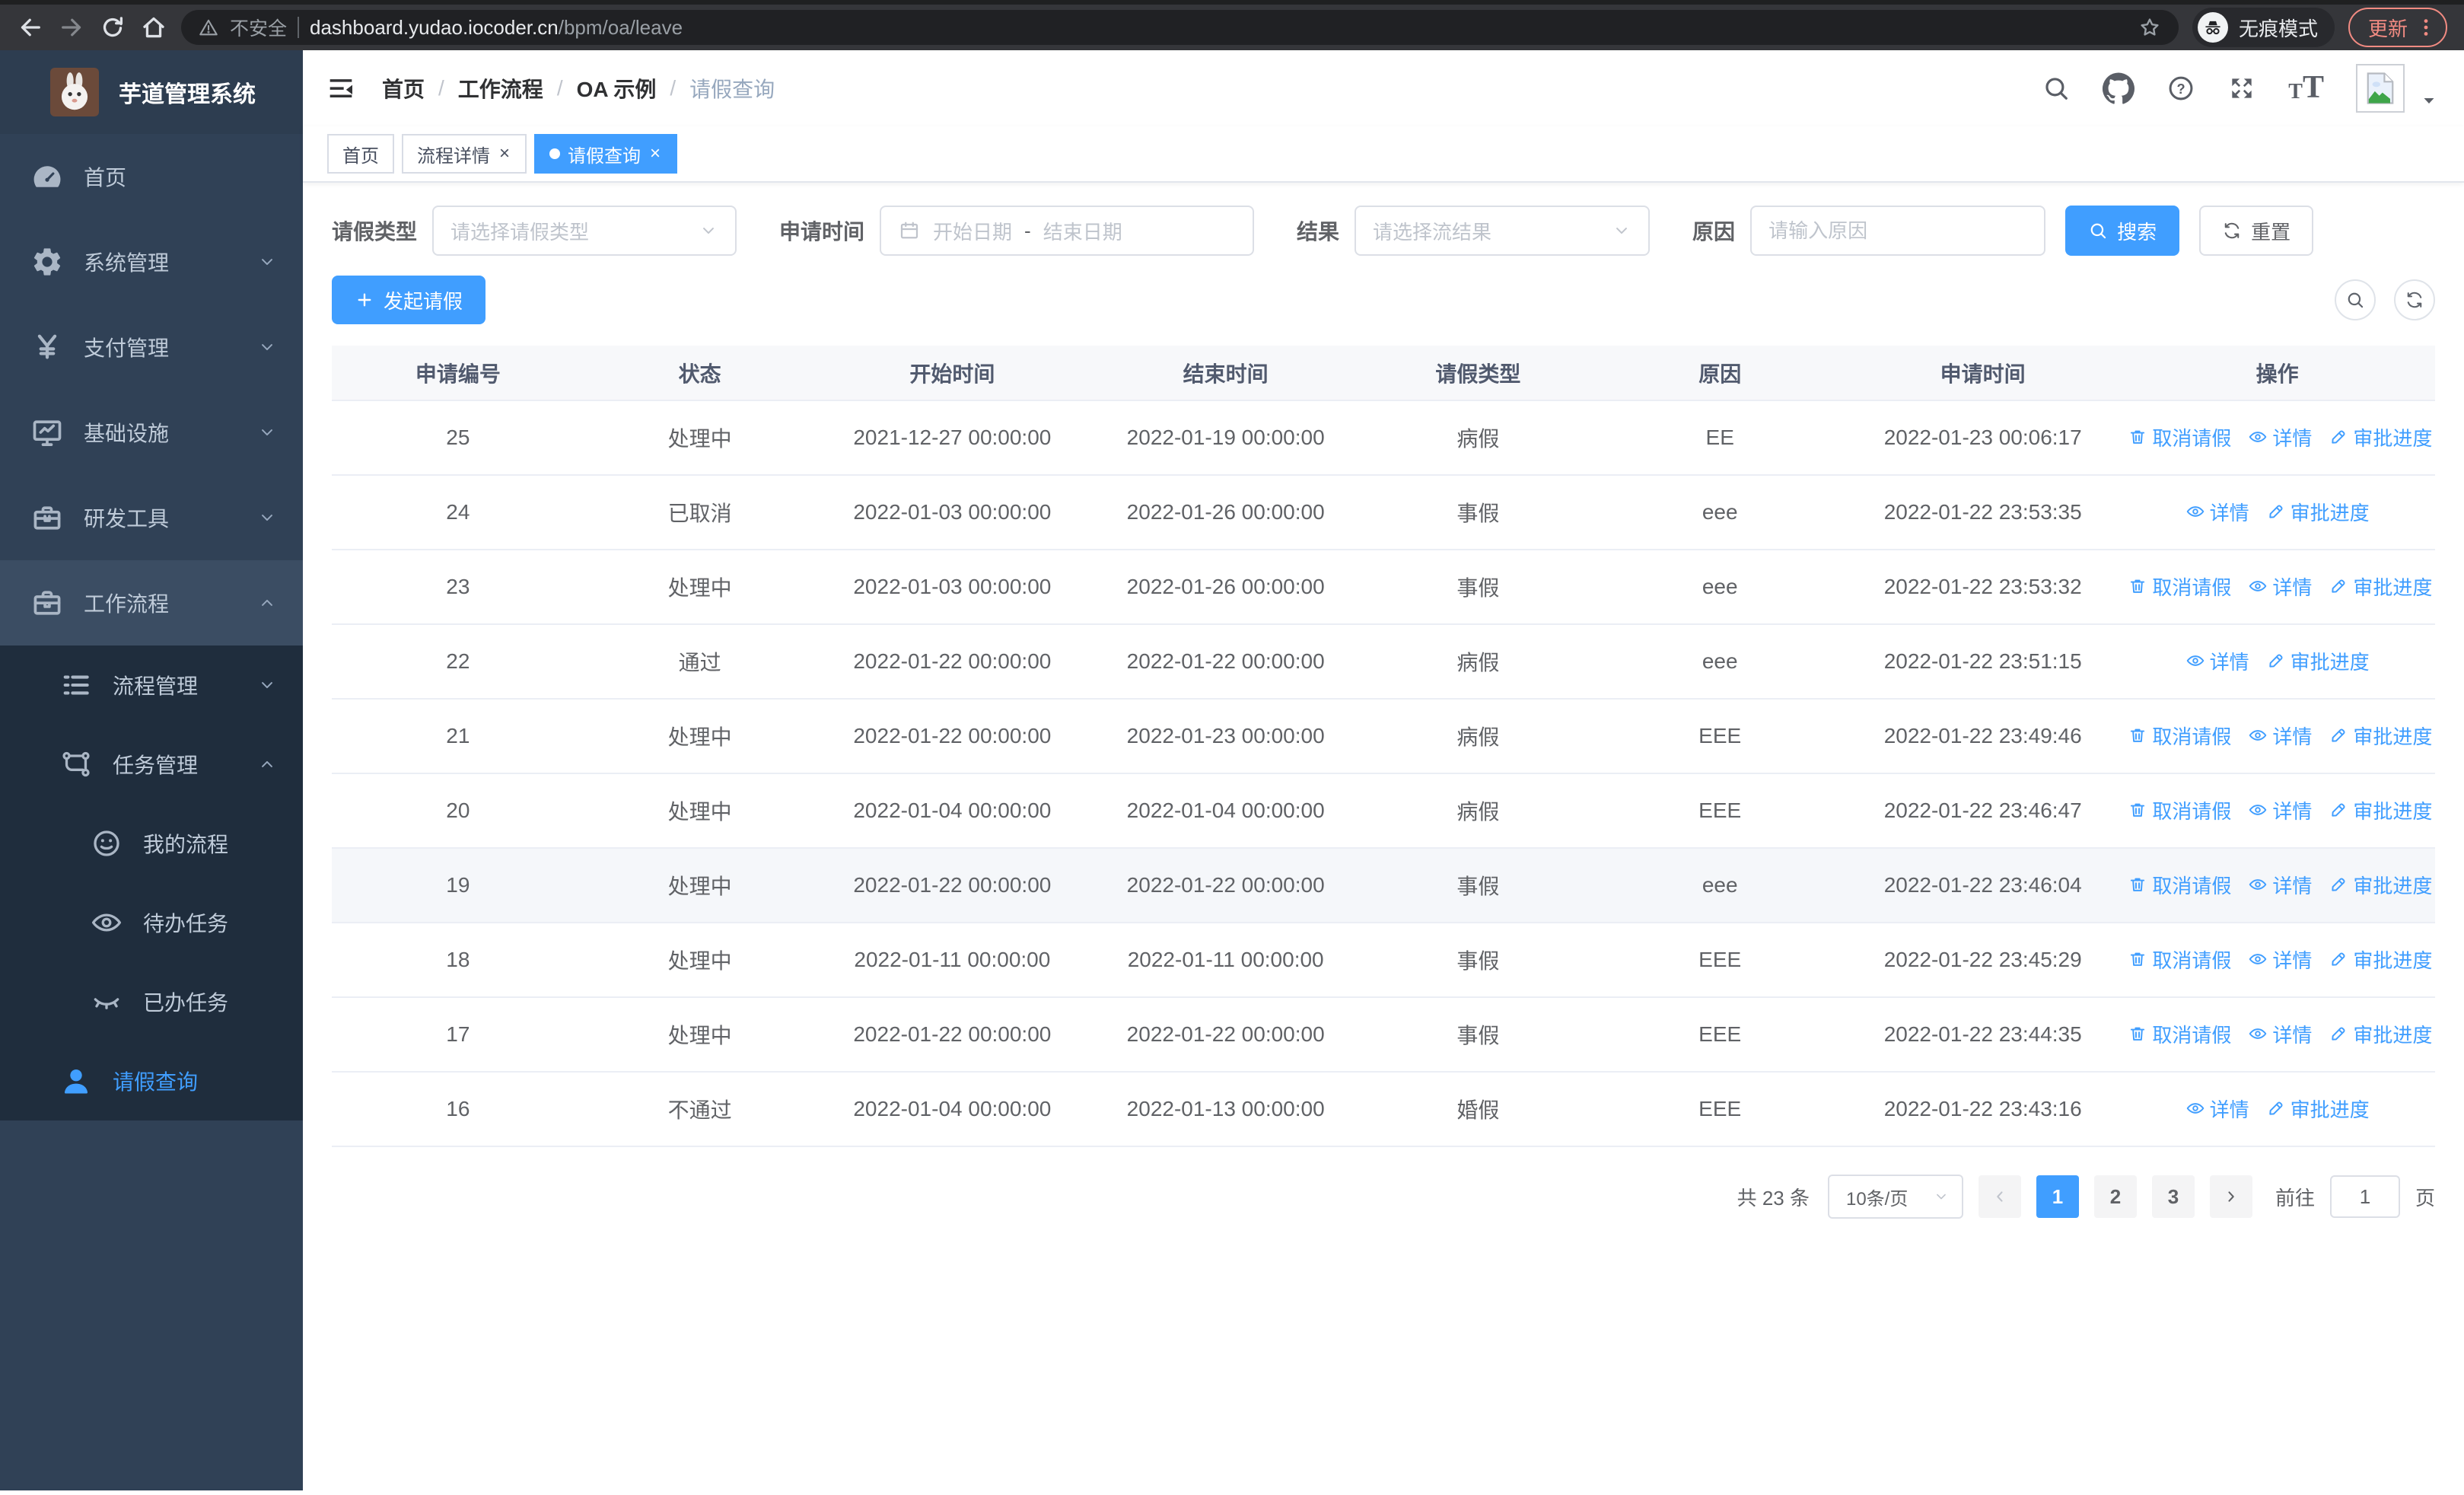  Describe the element at coordinates (1503, 231) in the screenshot. I see `result-select: 请选择流结果` at that location.